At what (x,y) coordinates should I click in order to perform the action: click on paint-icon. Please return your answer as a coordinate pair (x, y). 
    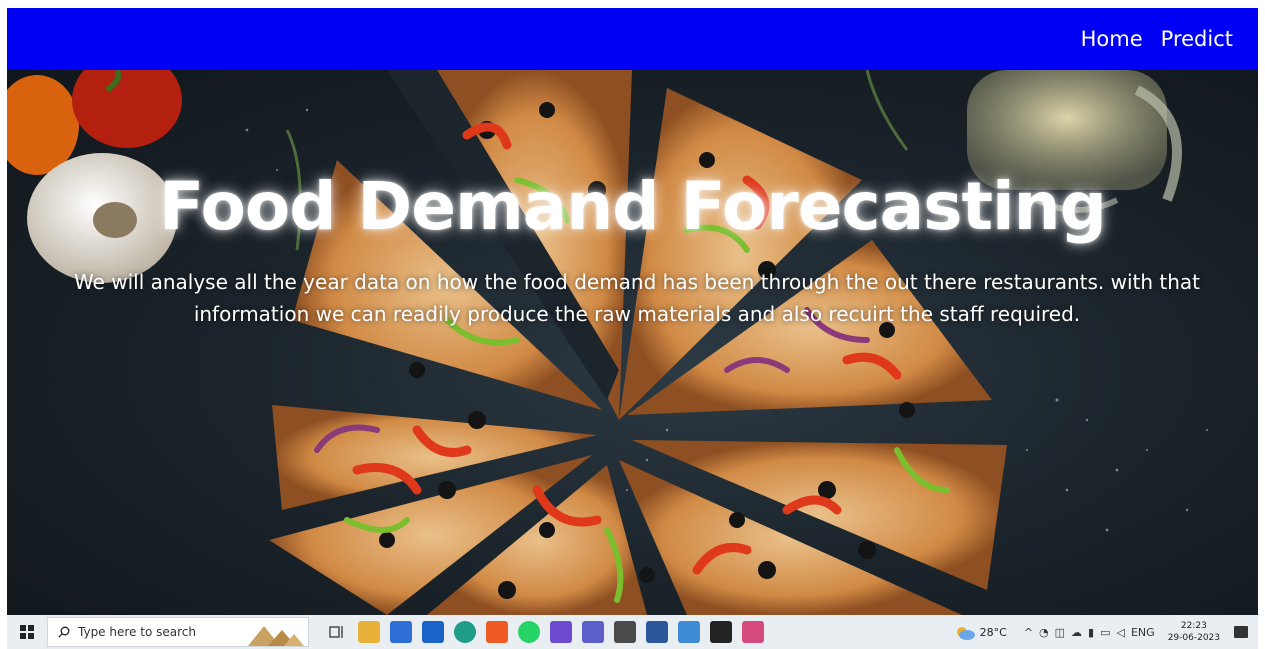
    Looking at the image, I should click on (561, 632).